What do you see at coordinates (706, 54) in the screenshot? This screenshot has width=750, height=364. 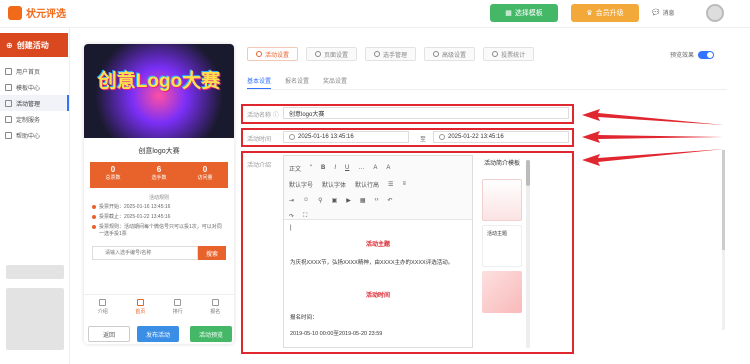 I see `toggle-switch` at bounding box center [706, 54].